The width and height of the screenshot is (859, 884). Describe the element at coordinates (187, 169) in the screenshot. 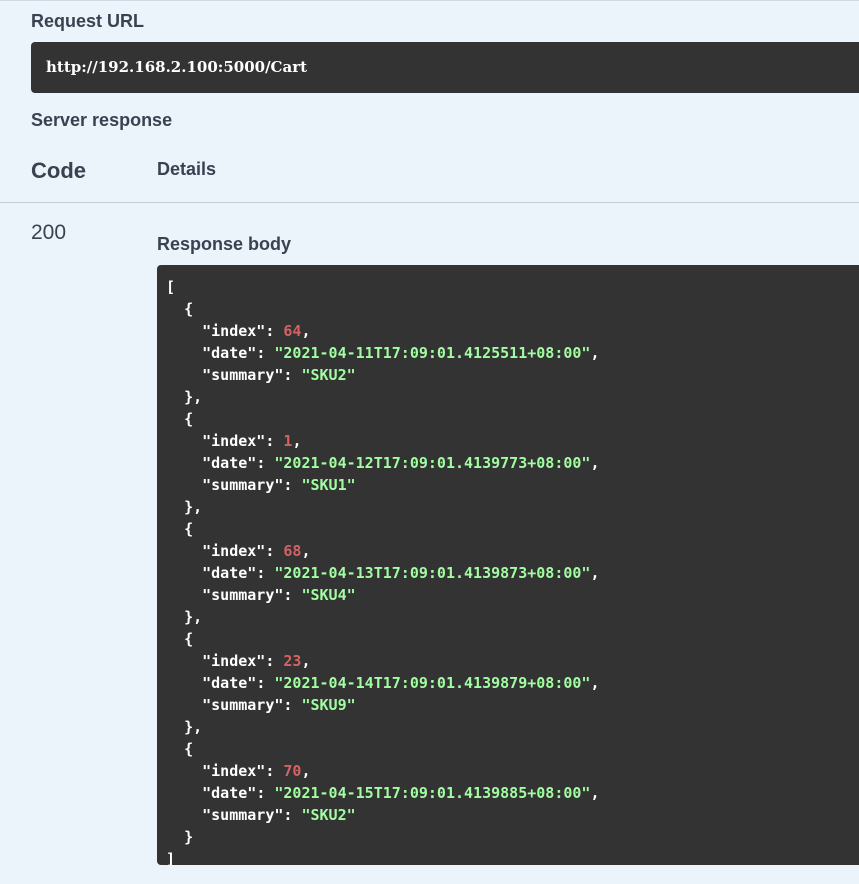

I see `details-column-header: Details` at that location.